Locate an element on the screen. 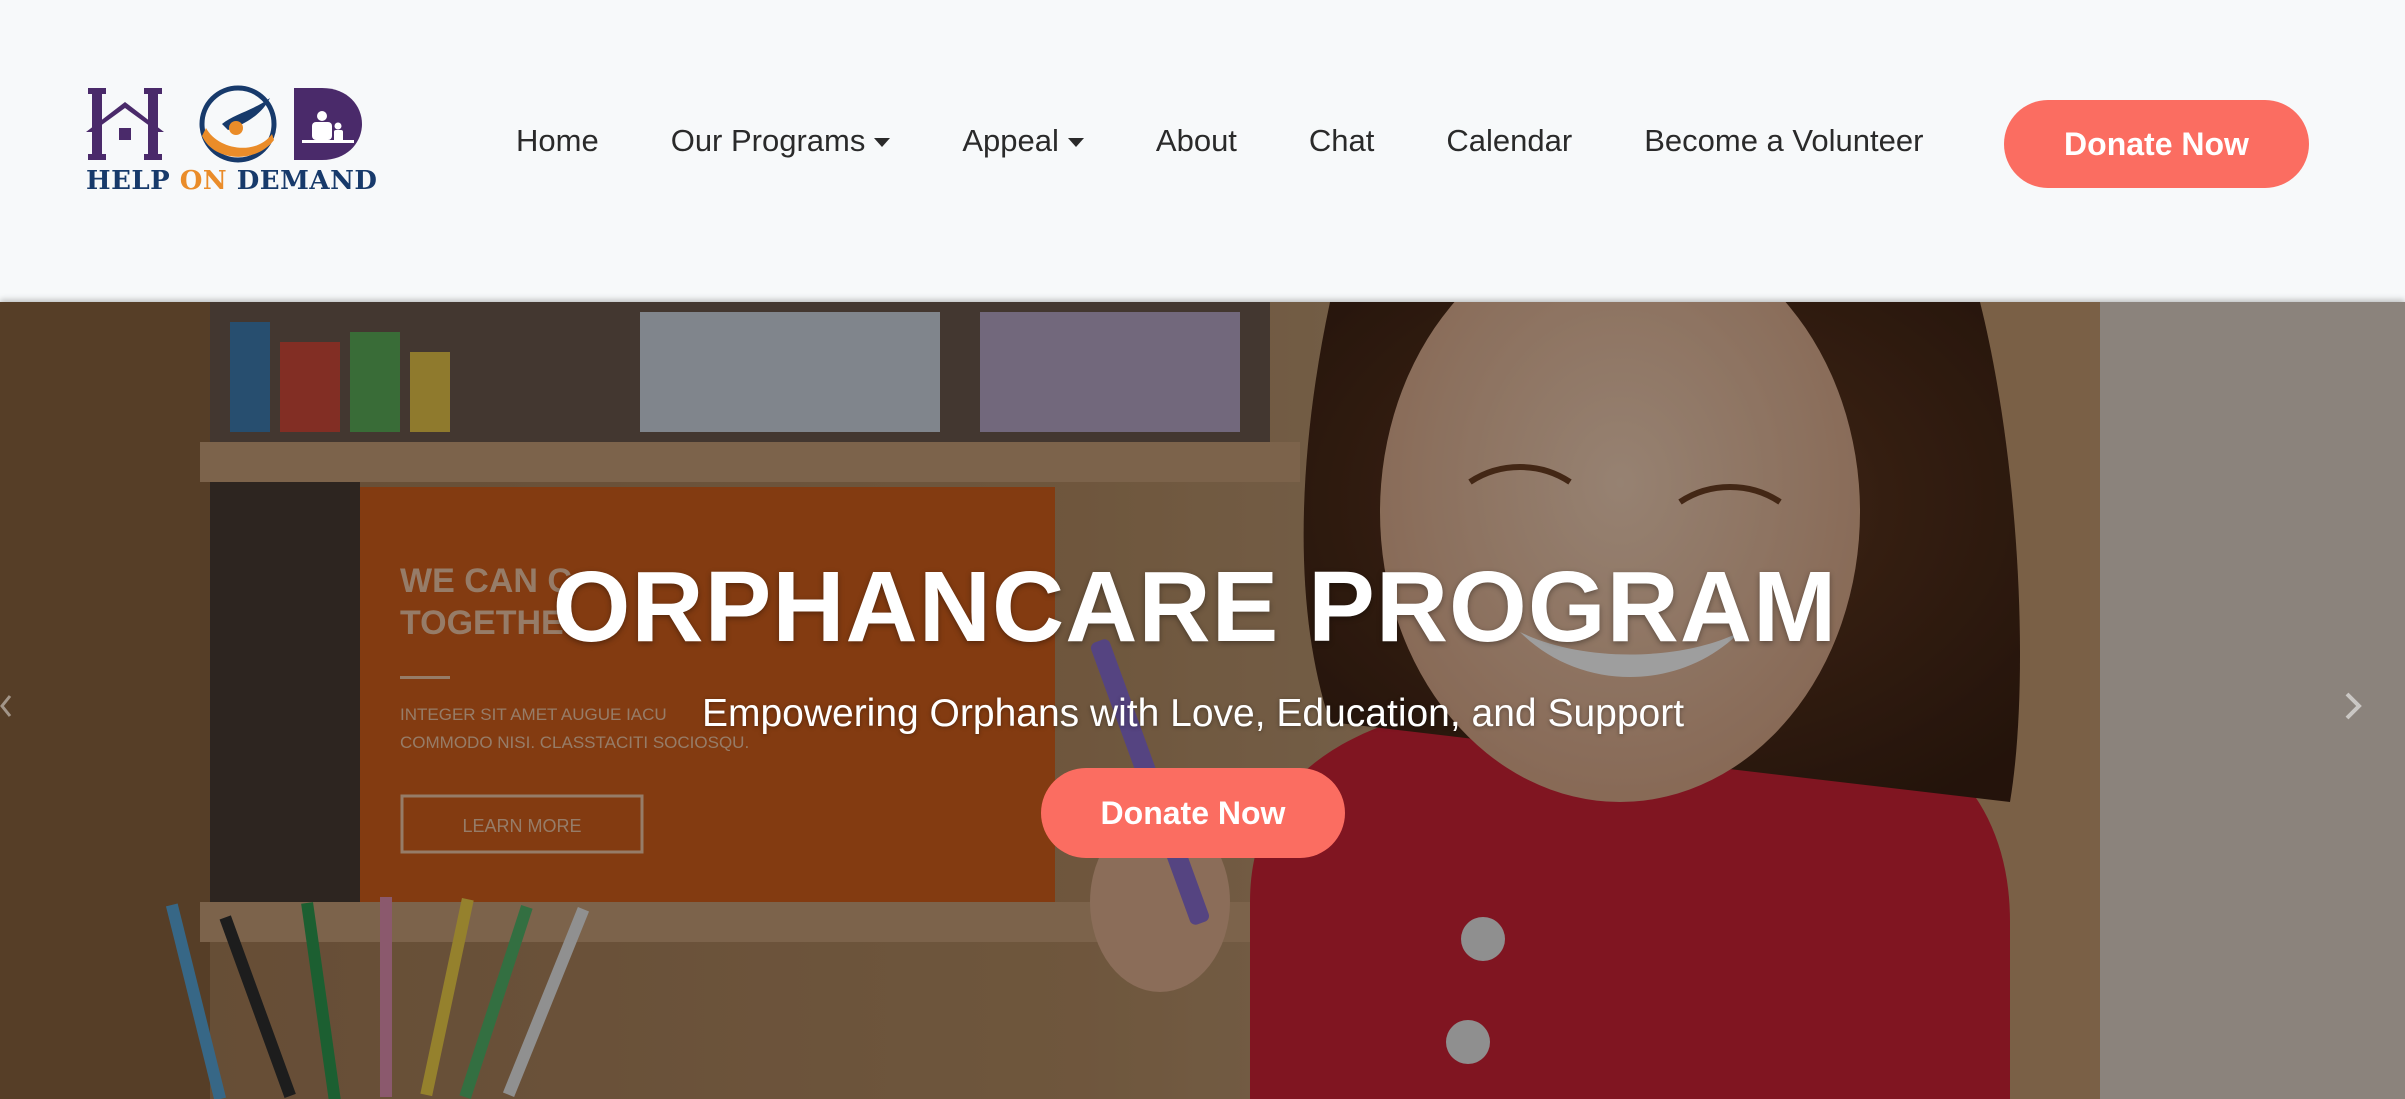  nav-item-about: About is located at coordinates (1196, 141).